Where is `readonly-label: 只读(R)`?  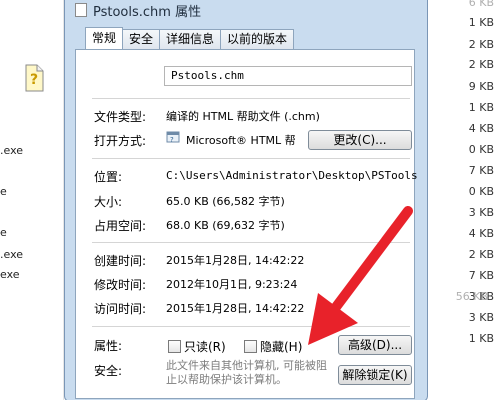
readonly-label: 只读(R) is located at coordinates (205, 346).